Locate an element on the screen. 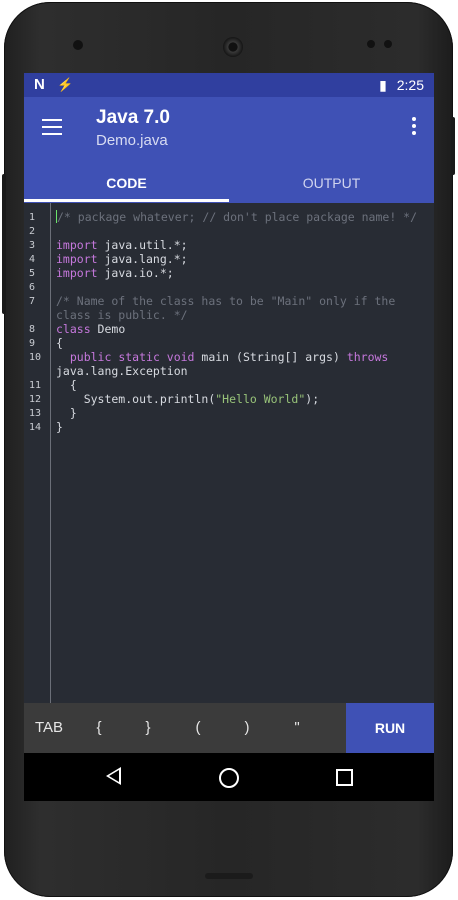  status-right: ▮ 2:25 is located at coordinates (398, 85).